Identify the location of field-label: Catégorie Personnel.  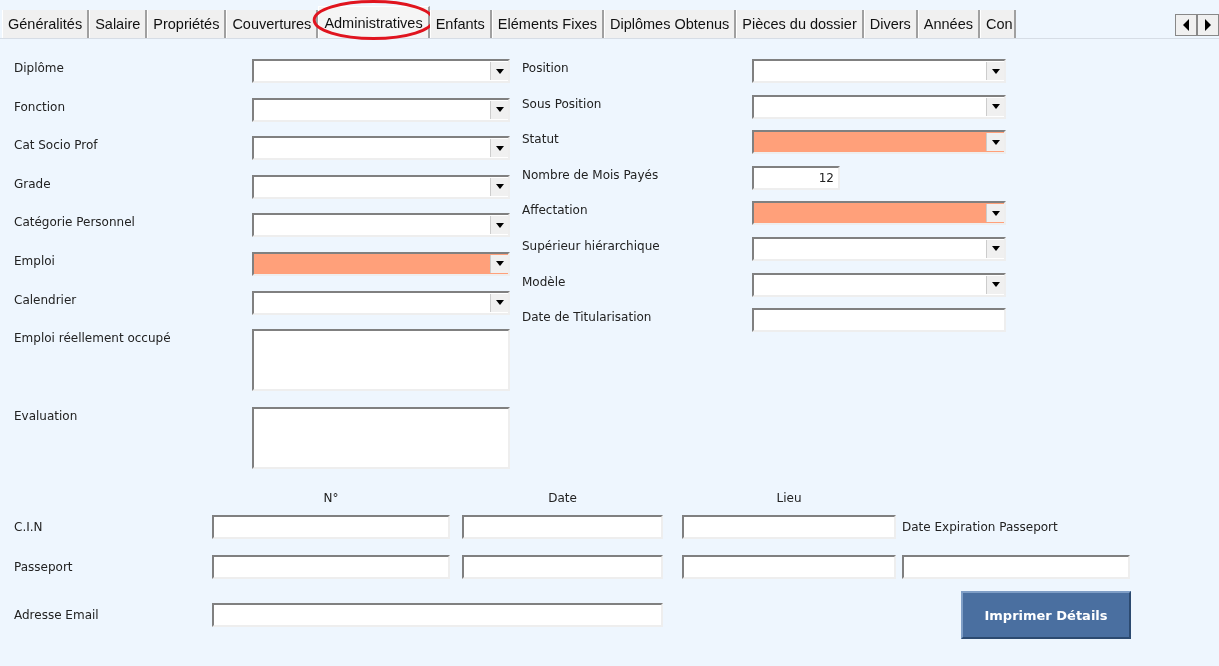
(75, 222).